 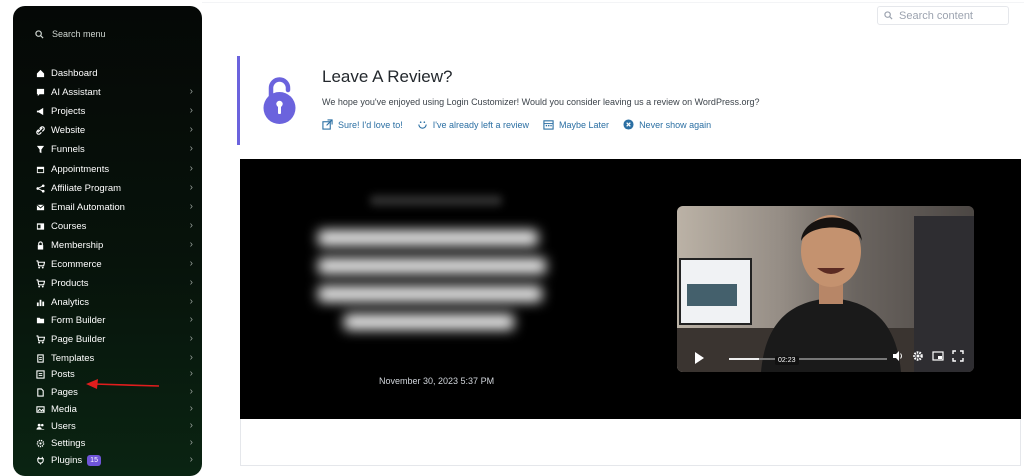 What do you see at coordinates (114, 130) in the screenshot?
I see `sidebar-item-website: Website ›` at bounding box center [114, 130].